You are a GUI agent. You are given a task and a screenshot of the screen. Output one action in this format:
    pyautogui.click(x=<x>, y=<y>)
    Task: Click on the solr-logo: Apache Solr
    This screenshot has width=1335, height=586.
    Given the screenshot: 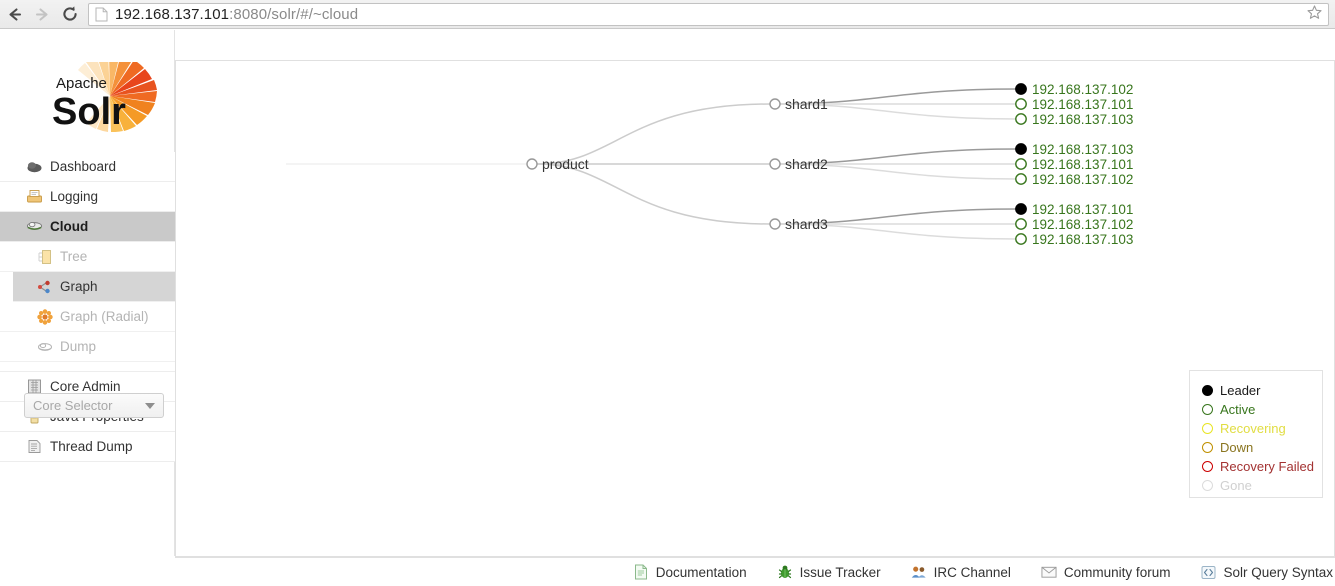 What is the action you would take?
    pyautogui.click(x=96, y=92)
    